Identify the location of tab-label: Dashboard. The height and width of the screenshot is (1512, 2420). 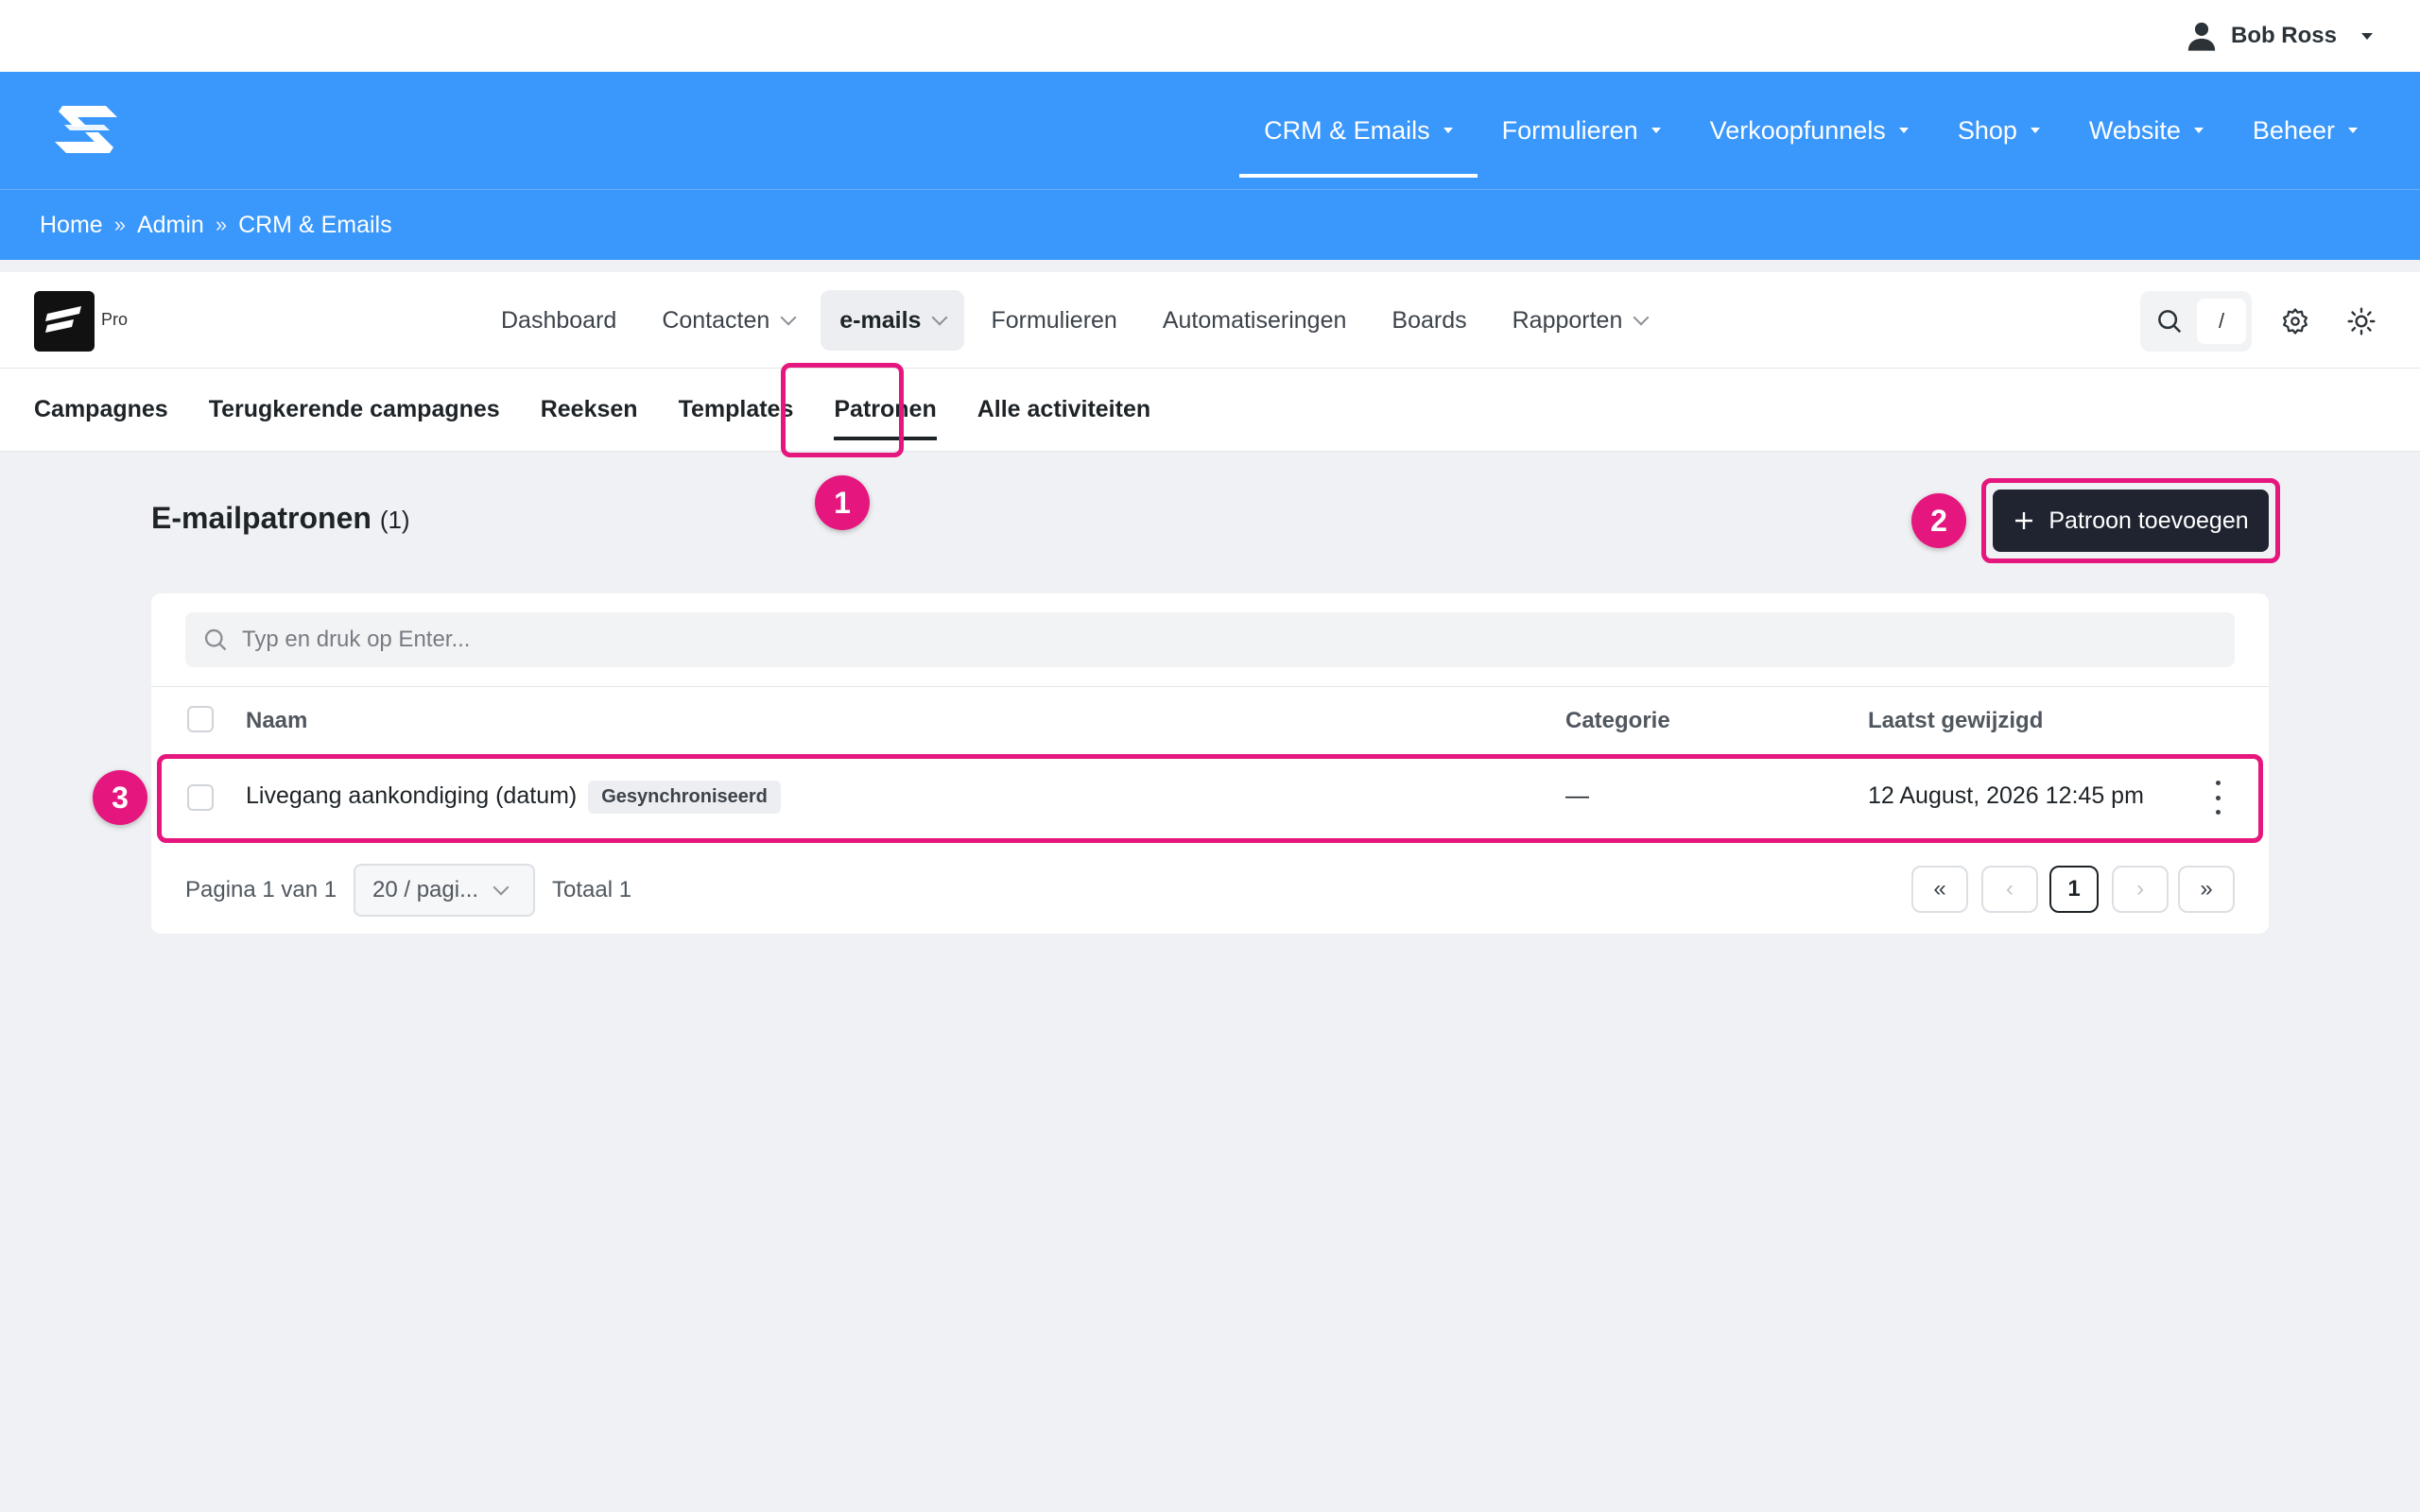
(559, 320).